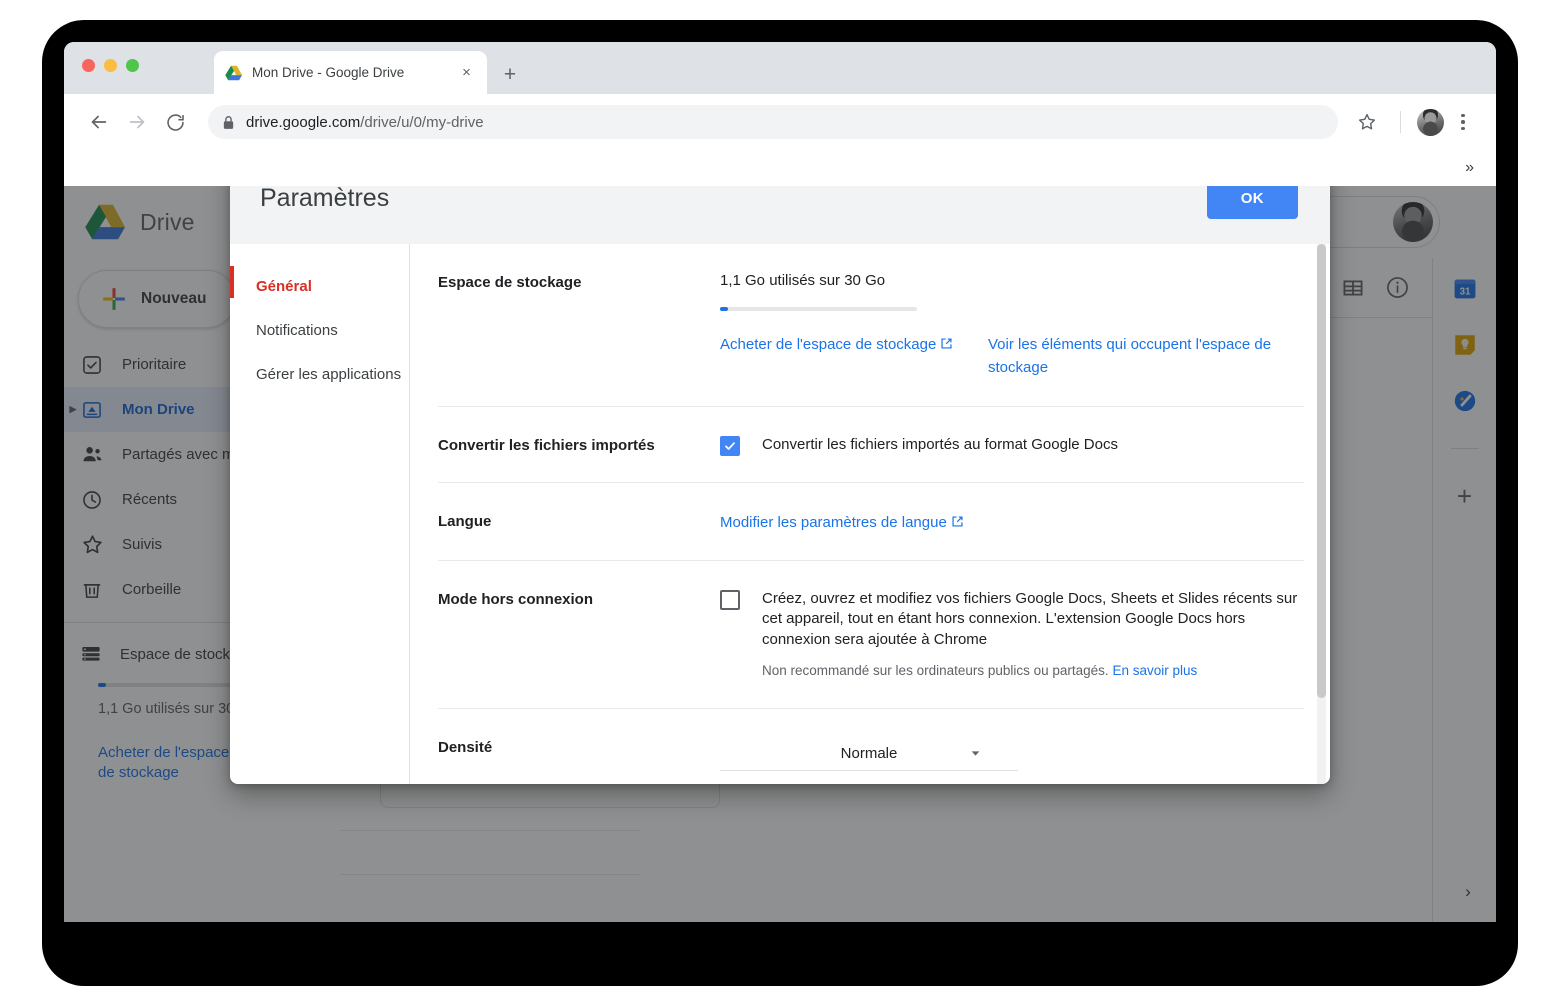 The height and width of the screenshot is (1006, 1560). I want to click on close-icon: ×, so click(466, 72).